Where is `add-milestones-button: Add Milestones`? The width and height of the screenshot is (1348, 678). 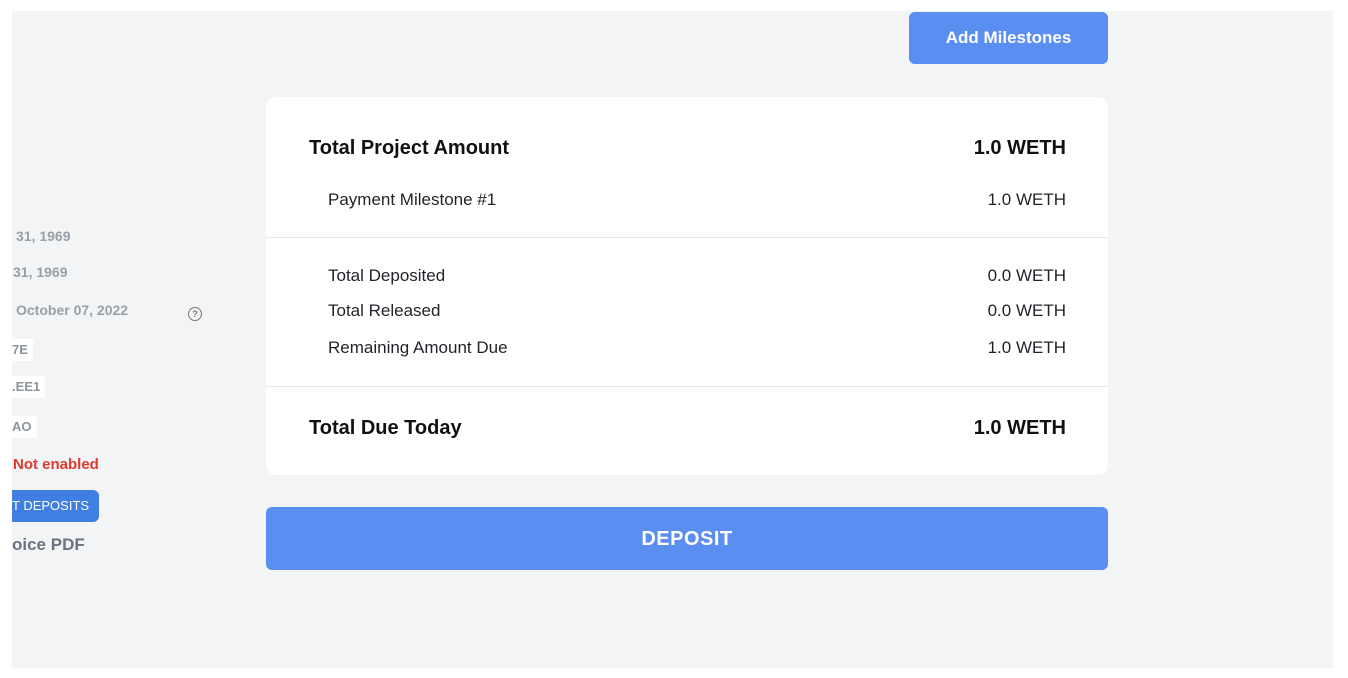 add-milestones-button: Add Milestones is located at coordinates (1008, 38).